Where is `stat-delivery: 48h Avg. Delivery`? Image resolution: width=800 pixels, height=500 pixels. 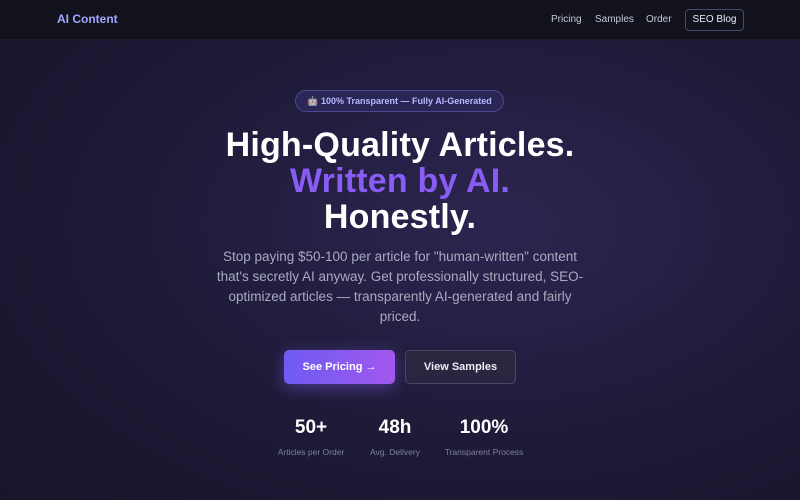 stat-delivery: 48h Avg. Delivery is located at coordinates (395, 436).